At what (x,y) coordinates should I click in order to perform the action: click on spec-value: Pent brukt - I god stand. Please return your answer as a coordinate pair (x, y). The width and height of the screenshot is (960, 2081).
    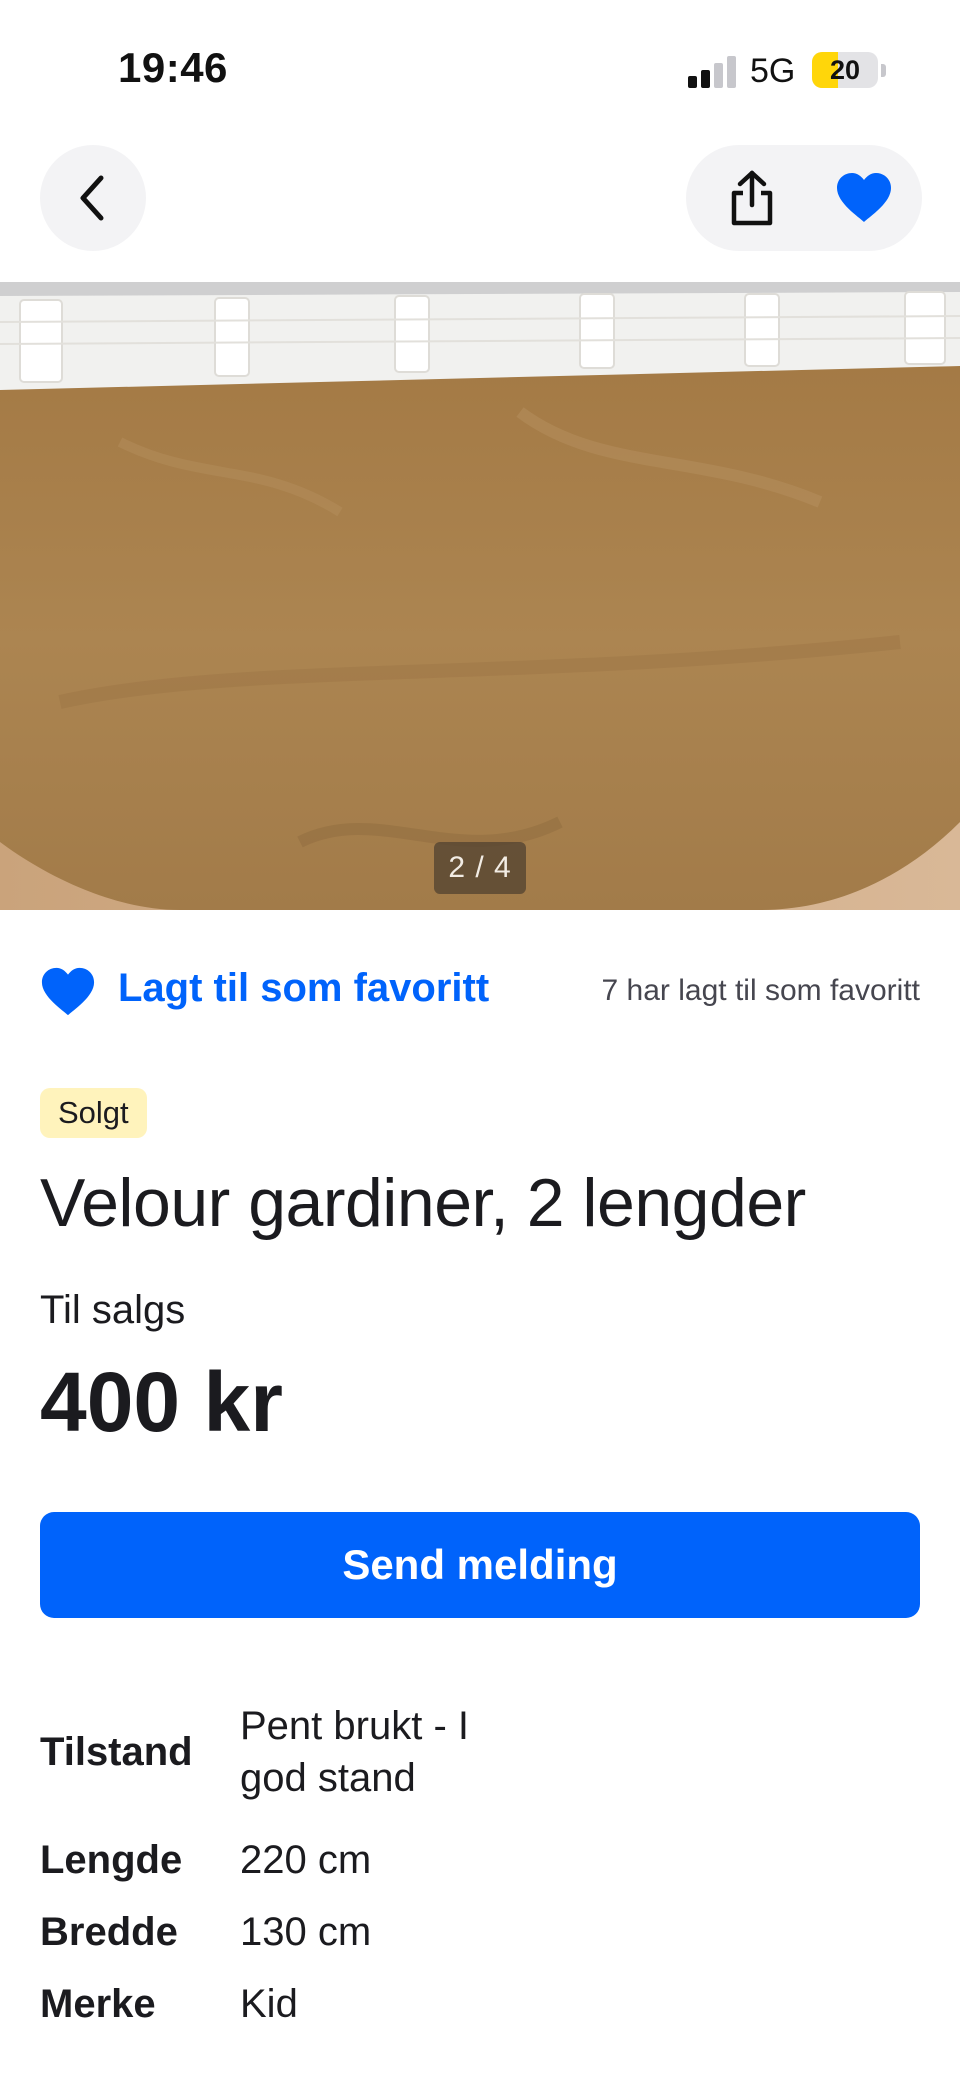
    Looking at the image, I should click on (354, 1752).